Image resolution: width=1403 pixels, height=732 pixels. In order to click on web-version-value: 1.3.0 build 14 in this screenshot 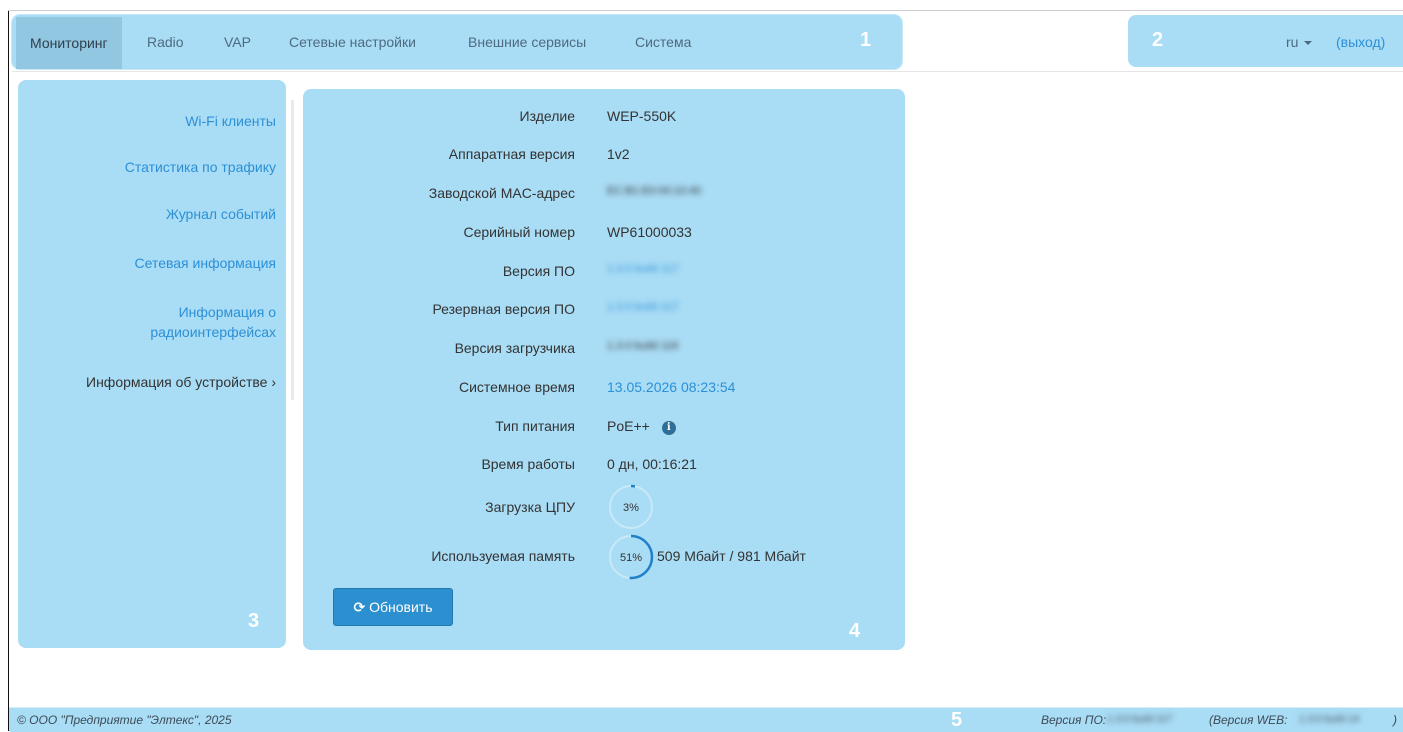, I will do `click(1329, 719)`.